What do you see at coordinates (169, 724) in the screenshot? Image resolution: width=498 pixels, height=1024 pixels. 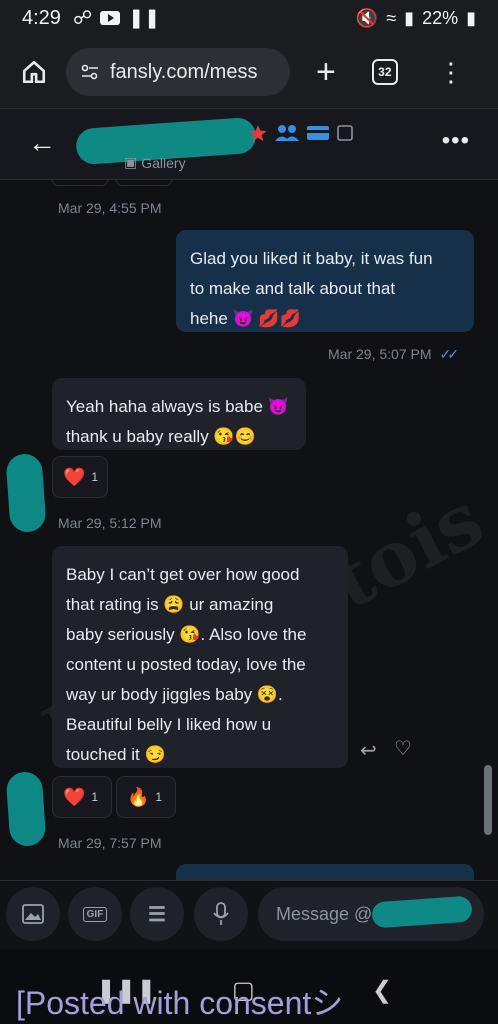 I see `message-line: Beautiful belly I liked how u` at bounding box center [169, 724].